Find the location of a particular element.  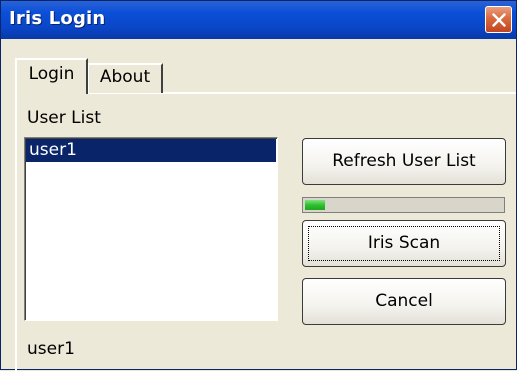

close-button is located at coordinates (498, 19).